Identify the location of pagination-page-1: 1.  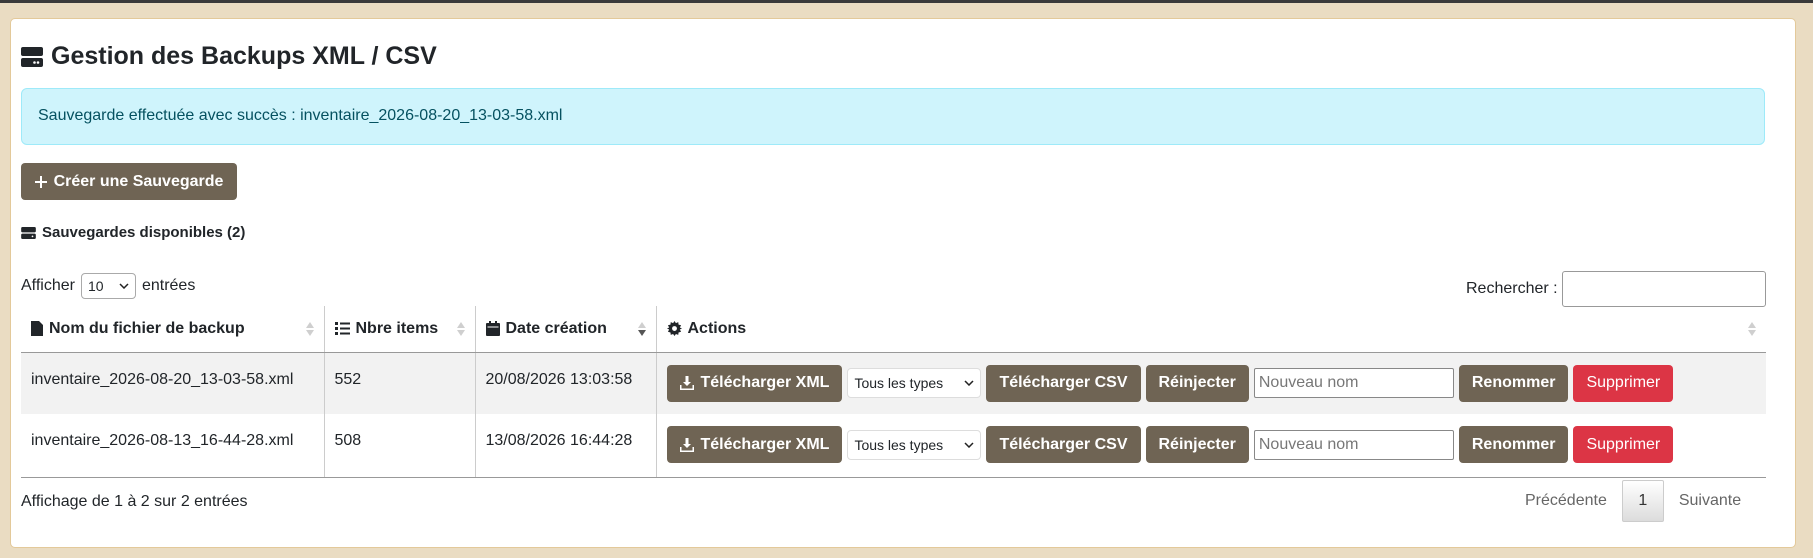
(1642, 501).